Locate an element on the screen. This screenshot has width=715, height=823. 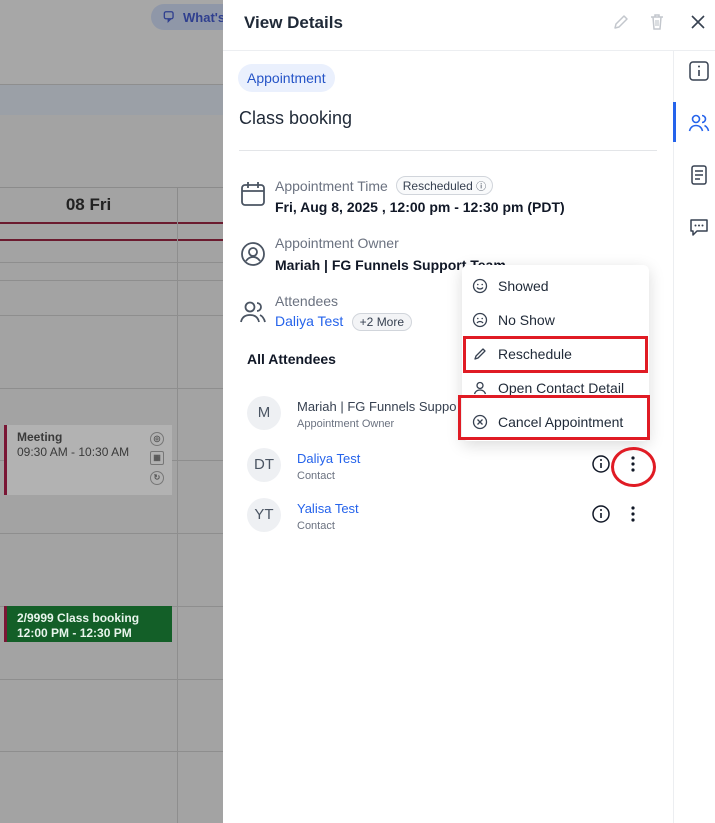
appointment-time-label: Appointment Time Rescheduled ⓘ is located at coordinates (384, 185).